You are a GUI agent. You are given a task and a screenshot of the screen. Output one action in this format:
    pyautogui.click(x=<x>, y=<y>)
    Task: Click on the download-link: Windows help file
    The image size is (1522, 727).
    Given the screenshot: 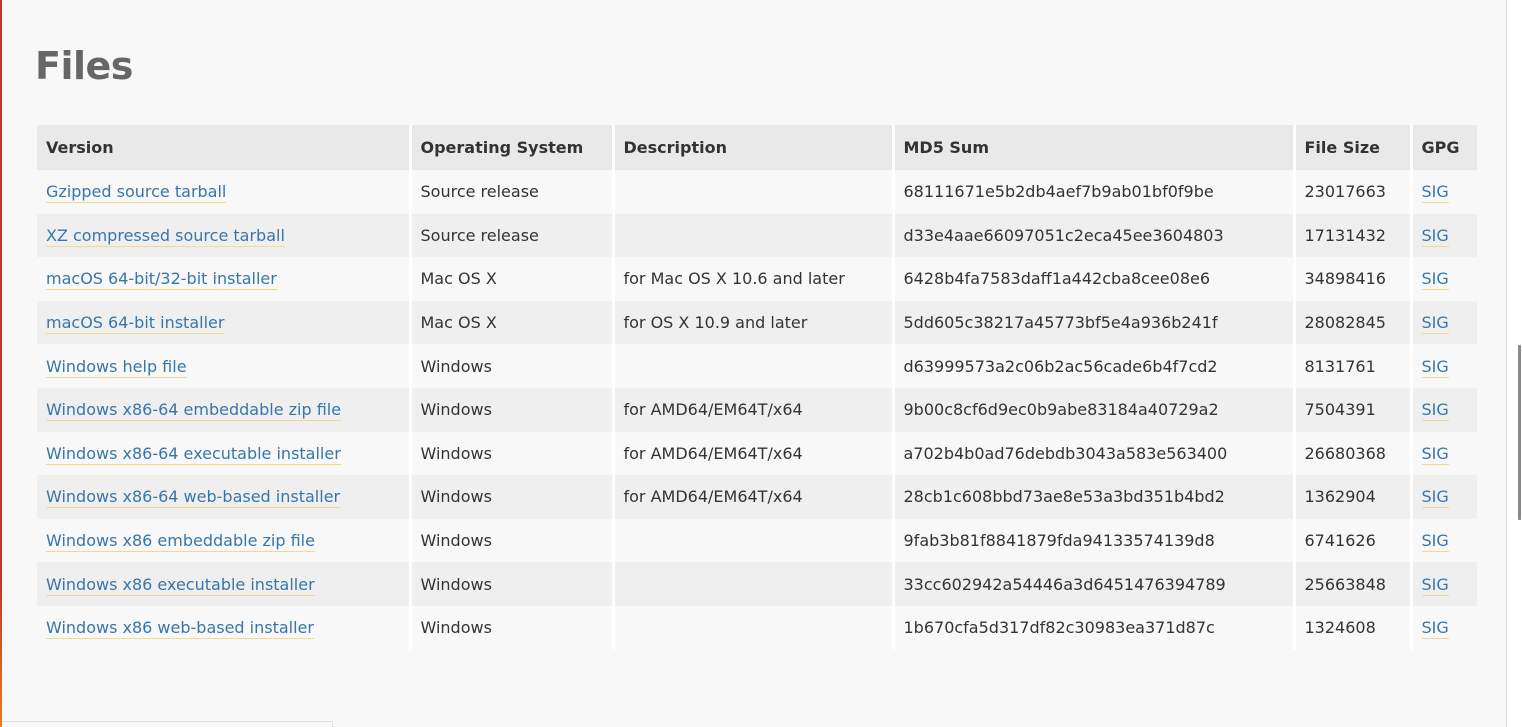 What is the action you would take?
    pyautogui.click(x=116, y=367)
    